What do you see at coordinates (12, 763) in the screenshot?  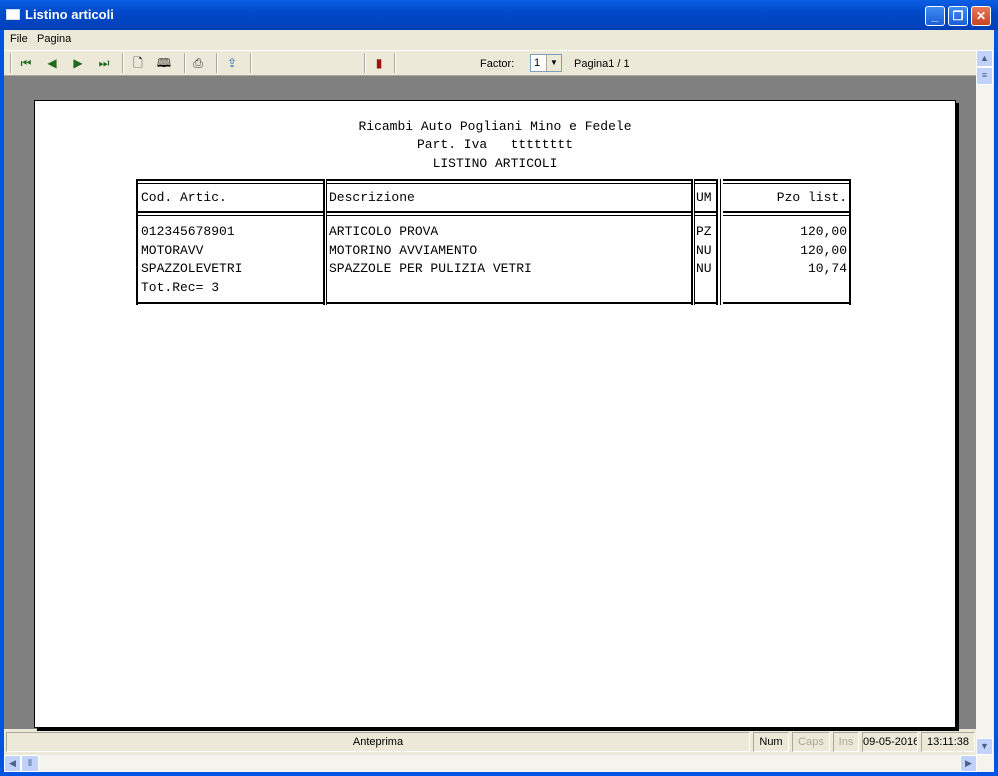 I see `scroll-left-icon: ◀` at bounding box center [12, 763].